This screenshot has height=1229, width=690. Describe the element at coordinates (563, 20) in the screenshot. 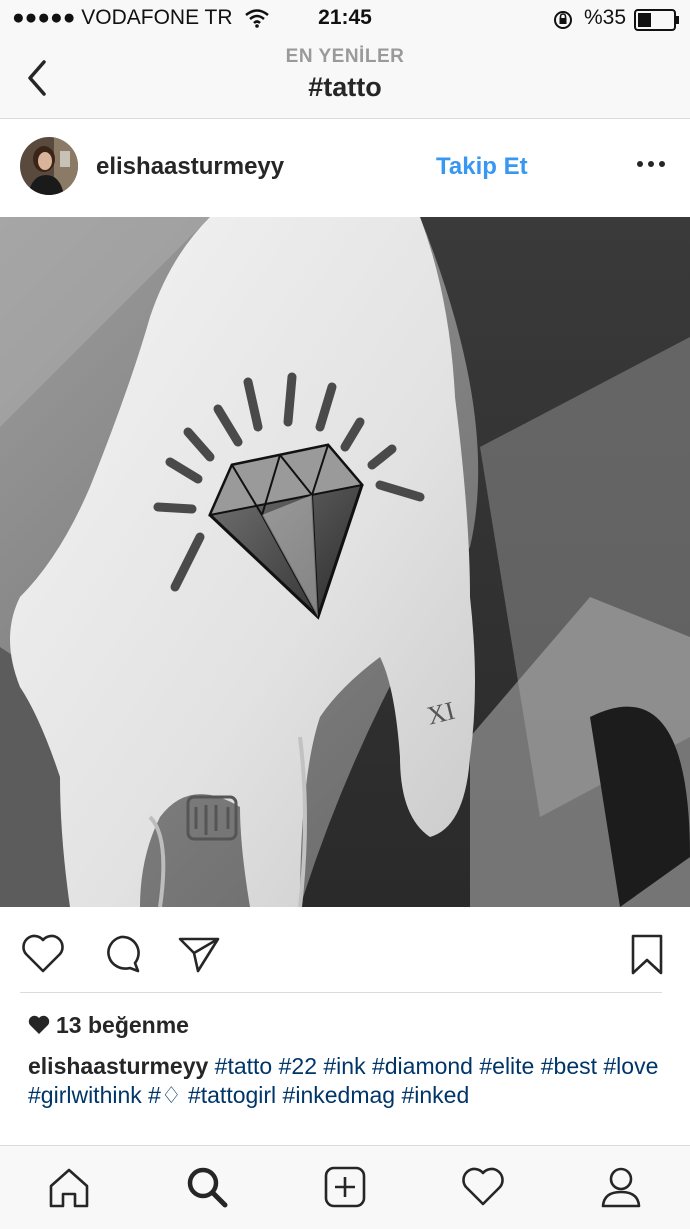

I see `rotation-lock-icon` at that location.